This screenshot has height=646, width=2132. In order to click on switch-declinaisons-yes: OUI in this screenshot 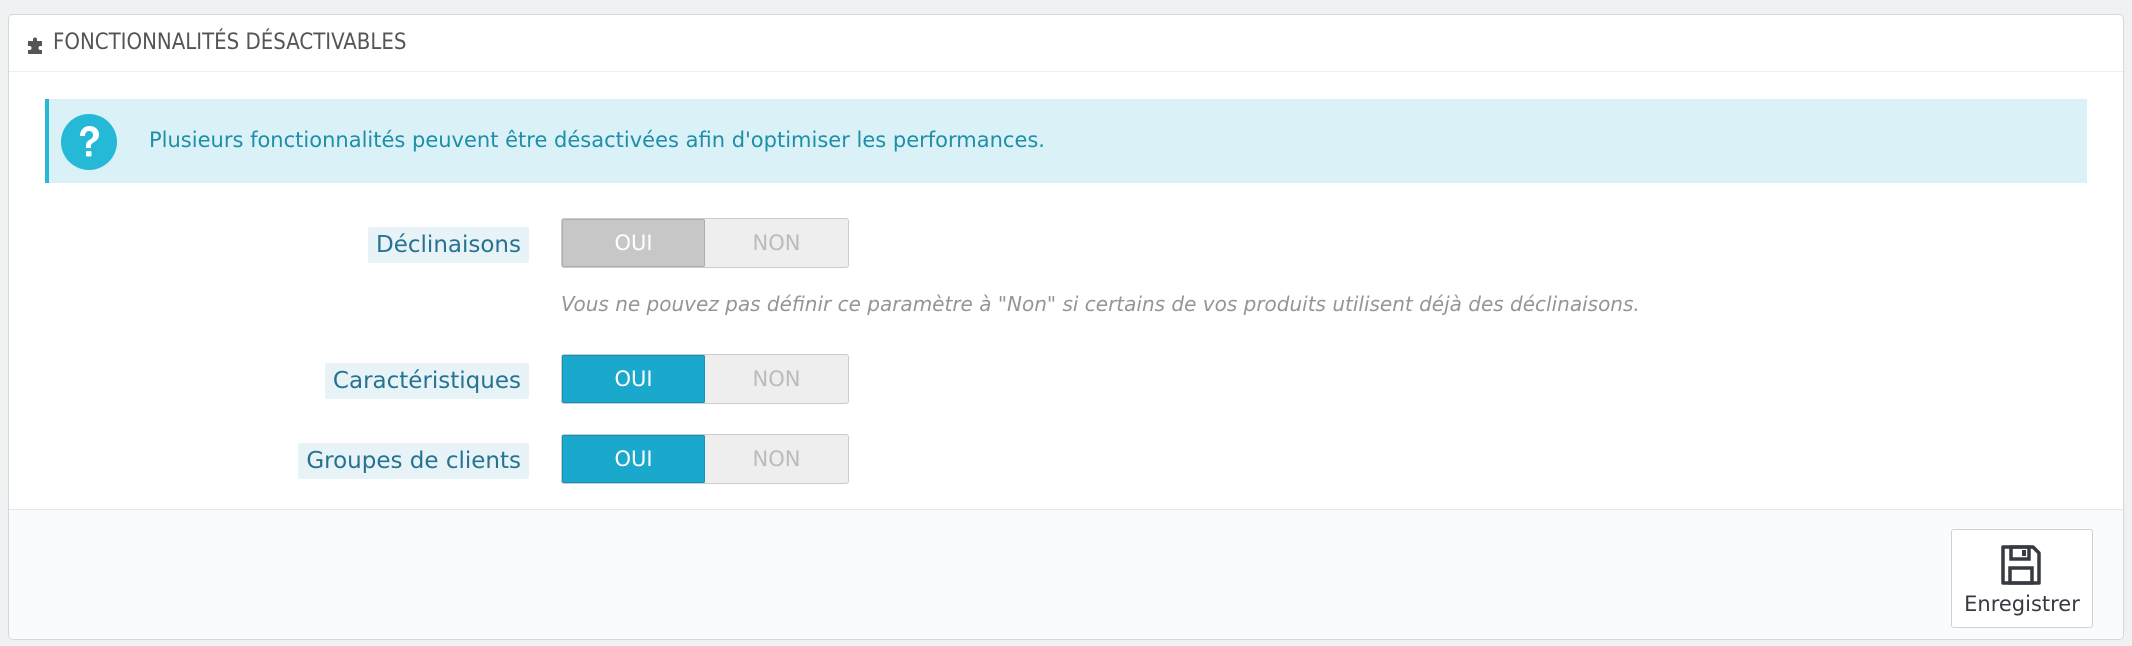, I will do `click(633, 243)`.